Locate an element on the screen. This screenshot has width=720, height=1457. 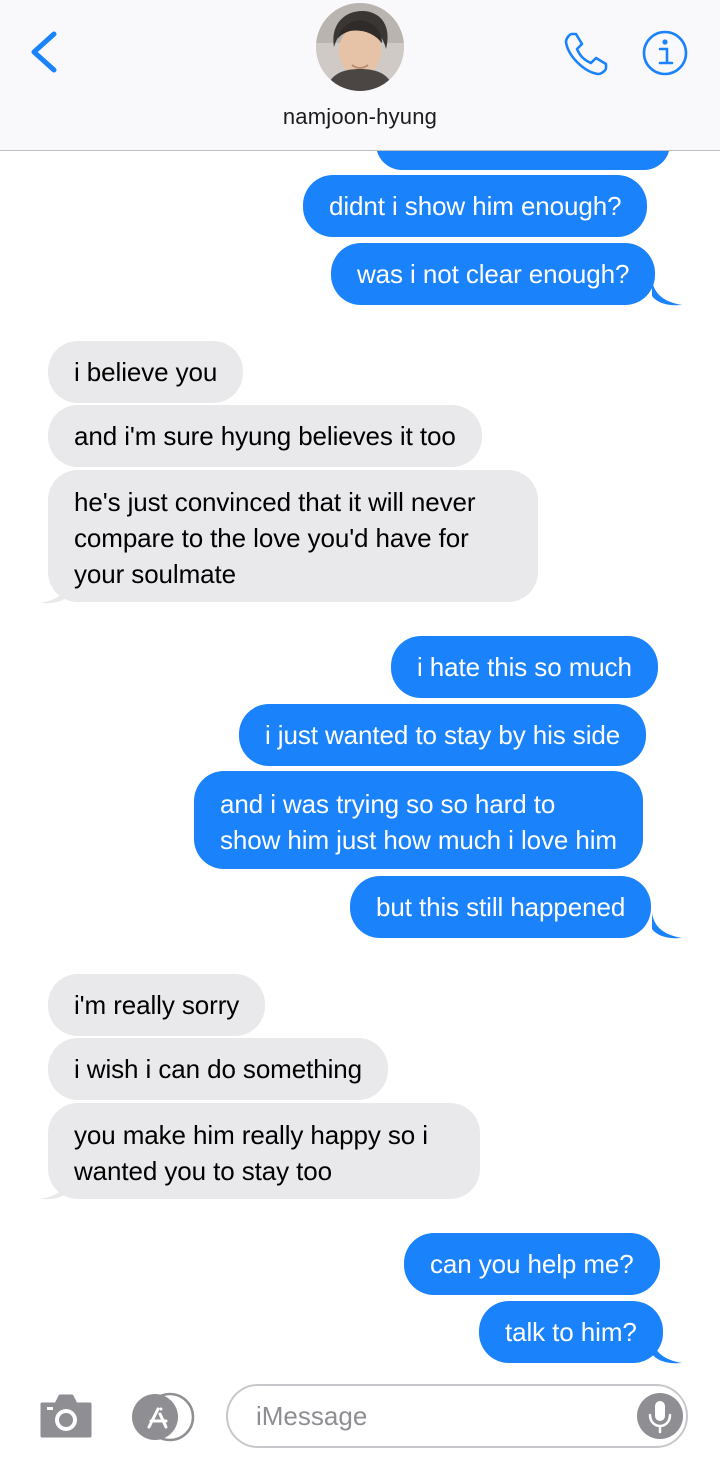
phone-icon is located at coordinates (586, 54).